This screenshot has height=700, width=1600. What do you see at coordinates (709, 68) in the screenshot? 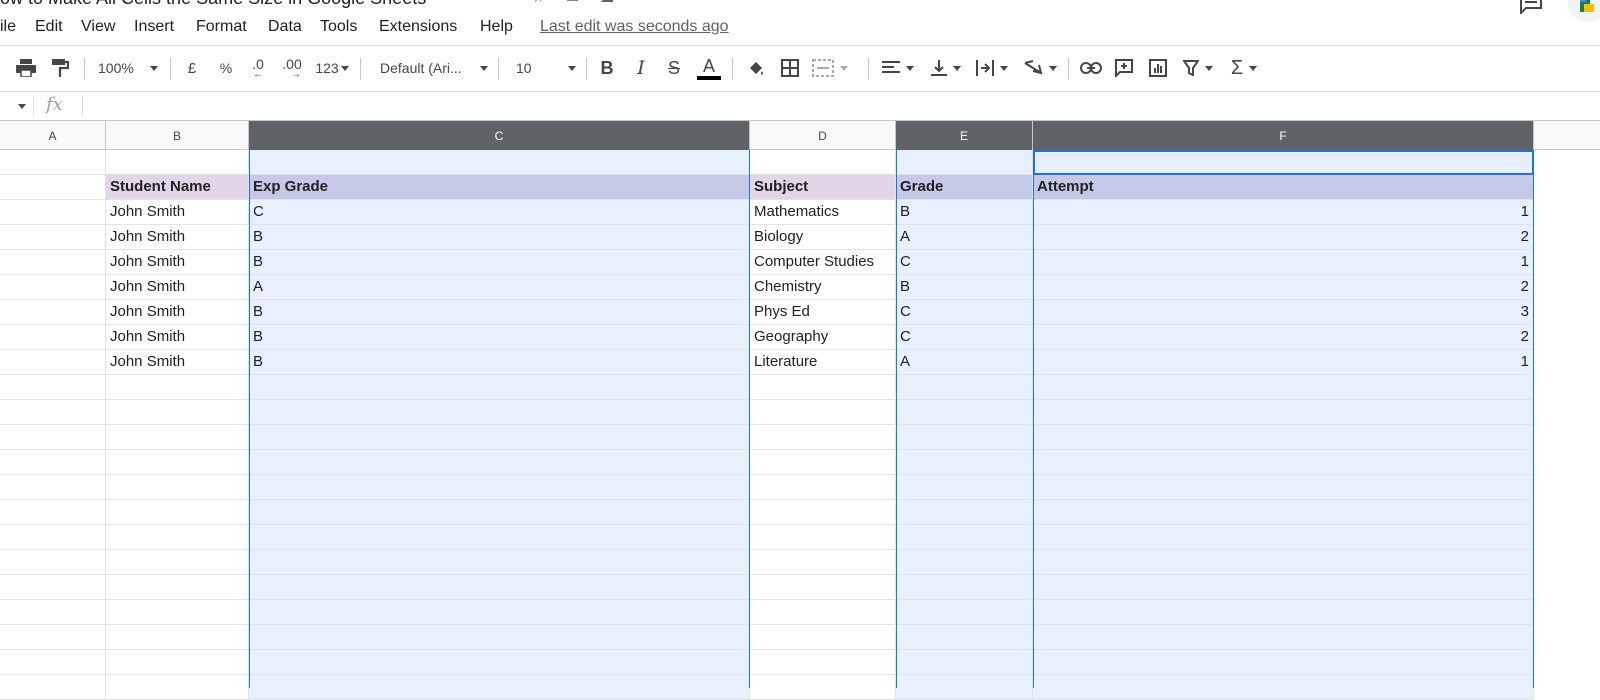
I see `text-color-button: A` at bounding box center [709, 68].